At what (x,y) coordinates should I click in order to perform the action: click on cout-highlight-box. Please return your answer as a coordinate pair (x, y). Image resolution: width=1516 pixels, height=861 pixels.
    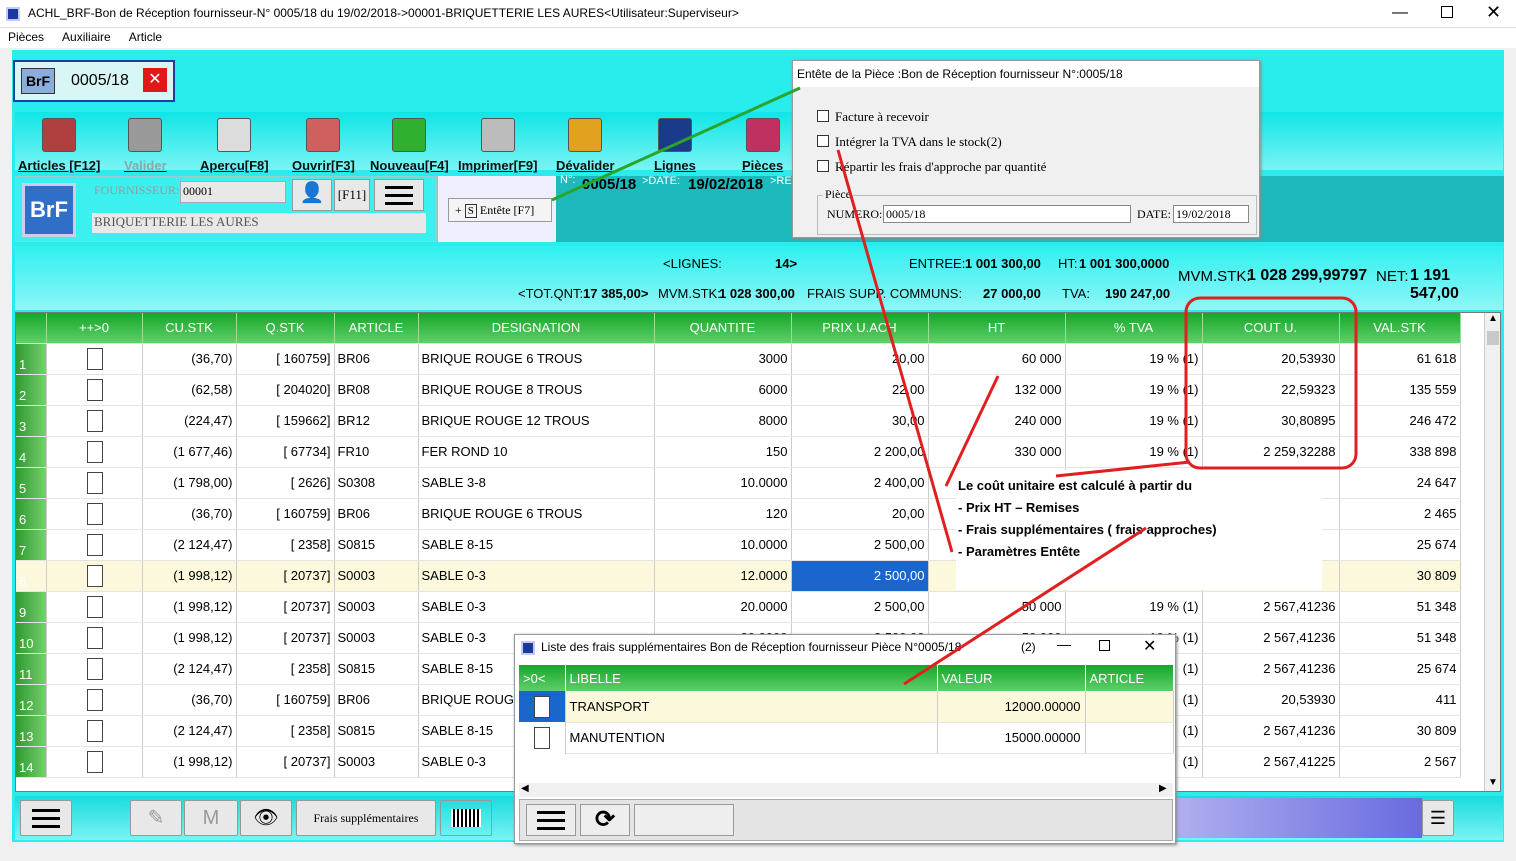
    Looking at the image, I should click on (1271, 383).